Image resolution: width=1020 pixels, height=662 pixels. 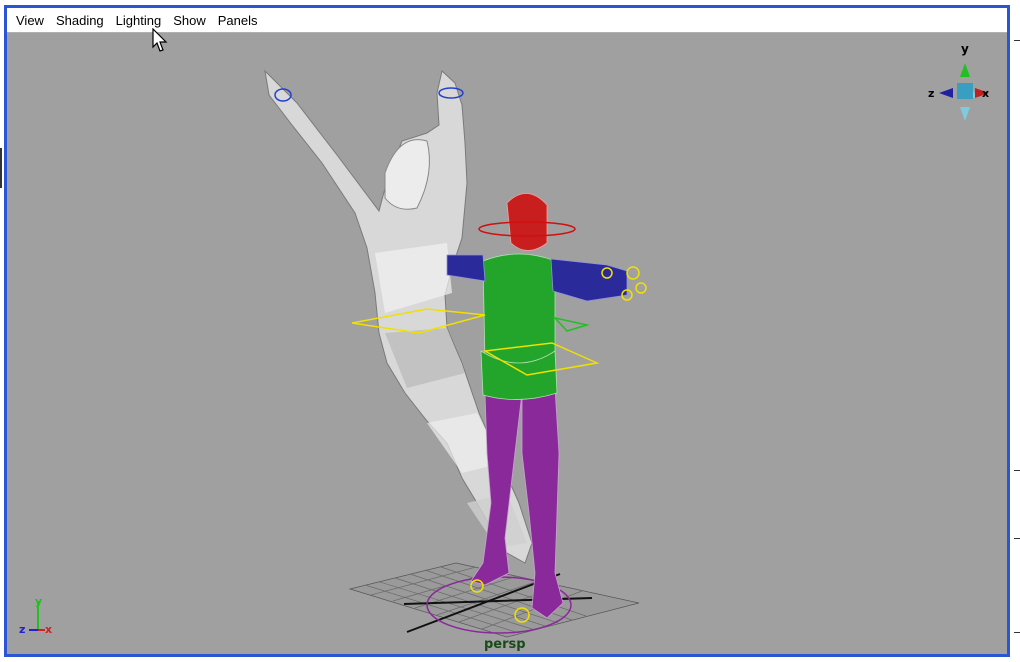 I want to click on menu-show: Show, so click(x=189, y=20).